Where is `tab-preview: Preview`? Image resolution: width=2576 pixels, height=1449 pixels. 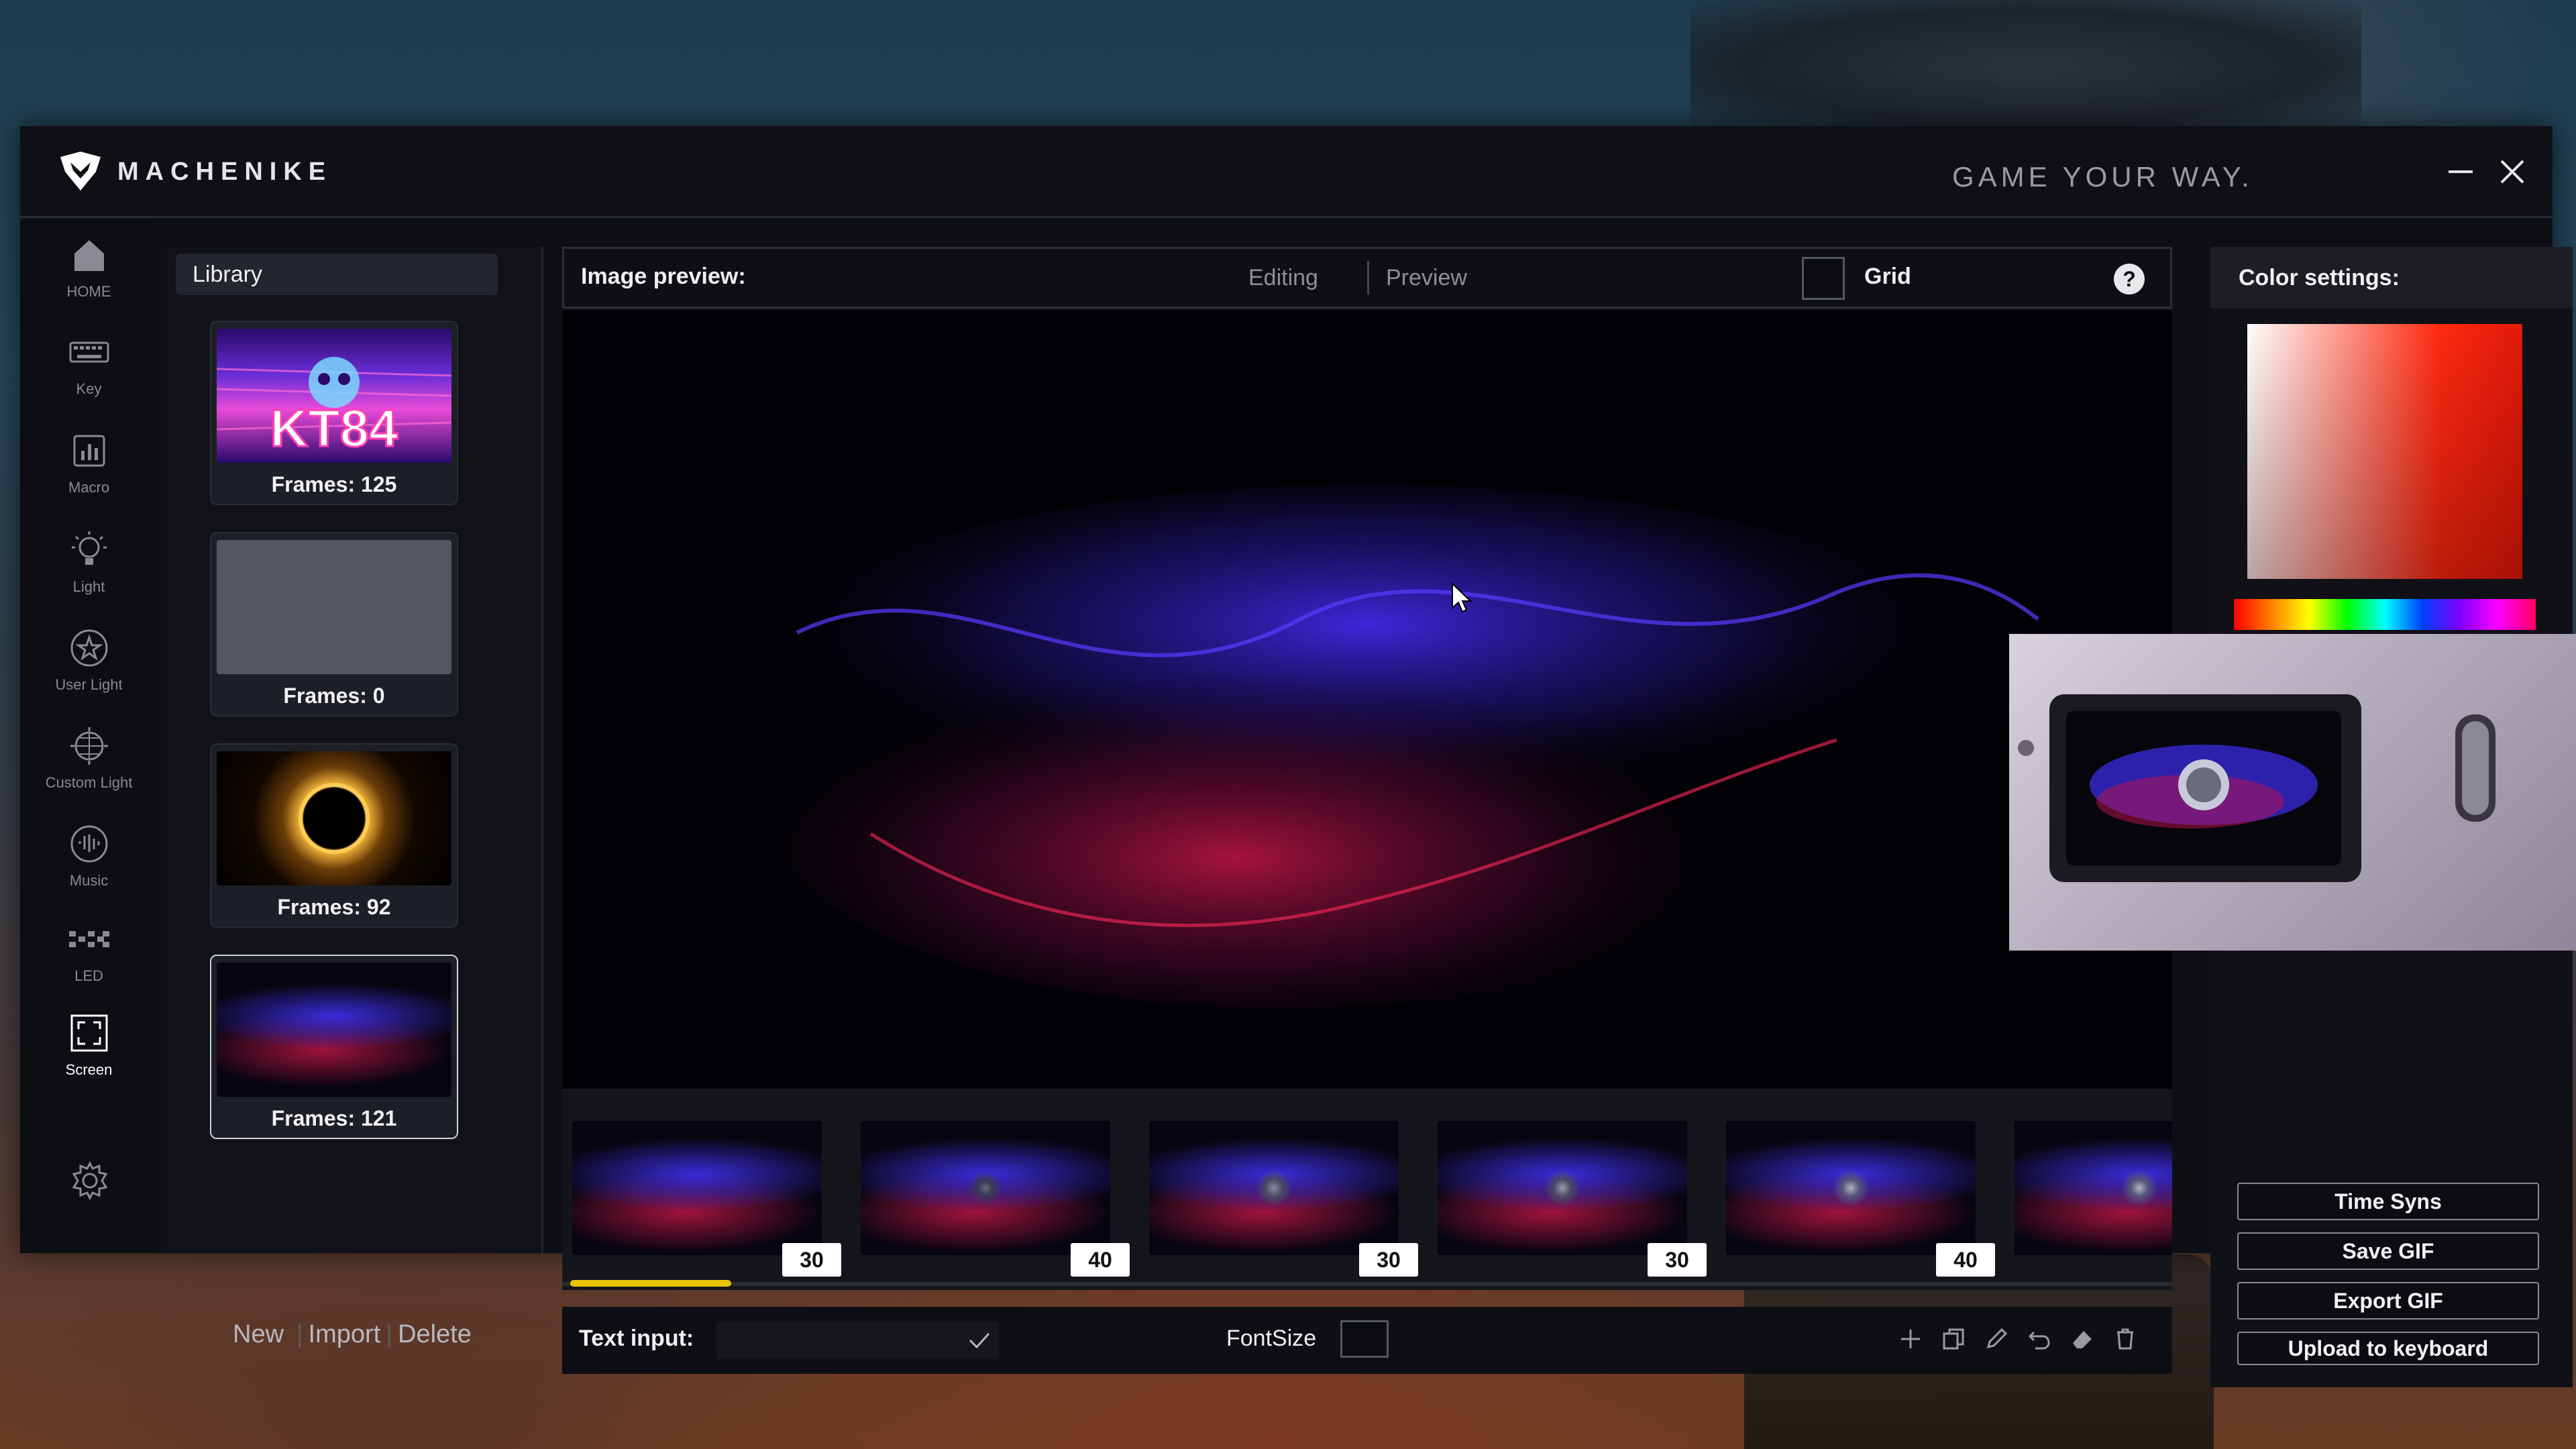 tab-preview: Preview is located at coordinates (1426, 278).